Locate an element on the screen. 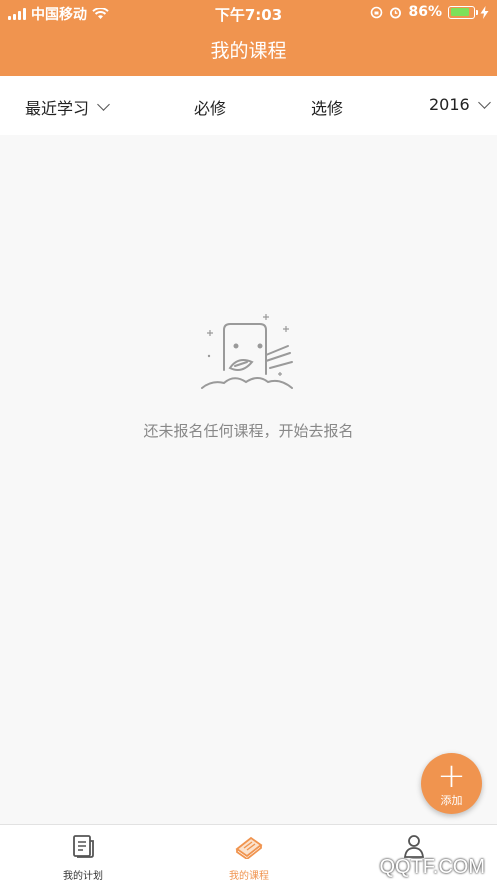 The image size is (497, 883). required-label: 必修 is located at coordinates (210, 108).